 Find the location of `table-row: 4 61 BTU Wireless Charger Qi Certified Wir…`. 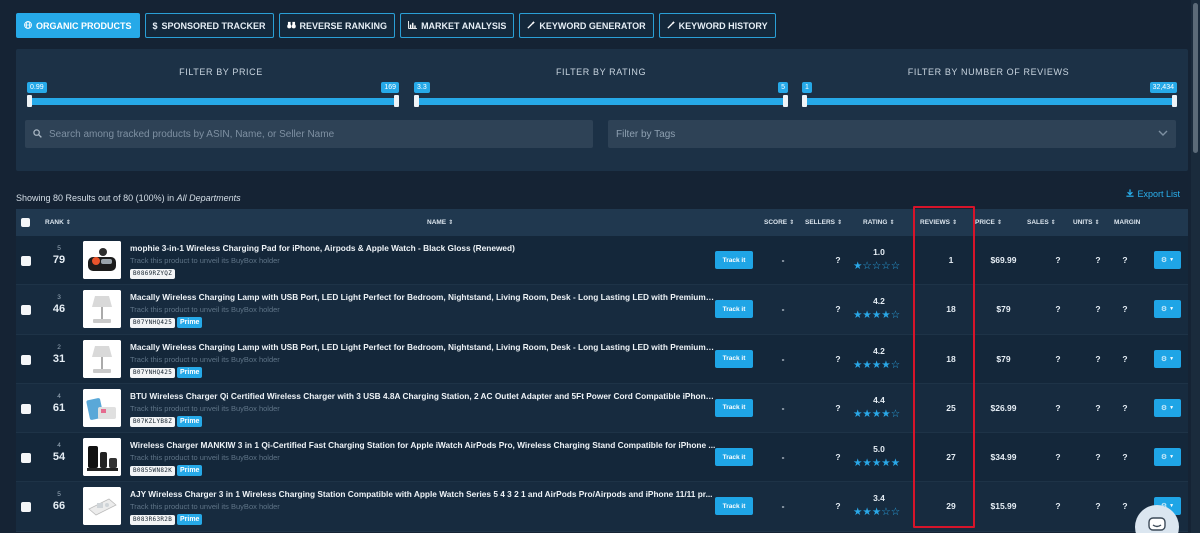

table-row: 4 61 BTU Wireless Charger Qi Certified Wir… is located at coordinates (602, 408).